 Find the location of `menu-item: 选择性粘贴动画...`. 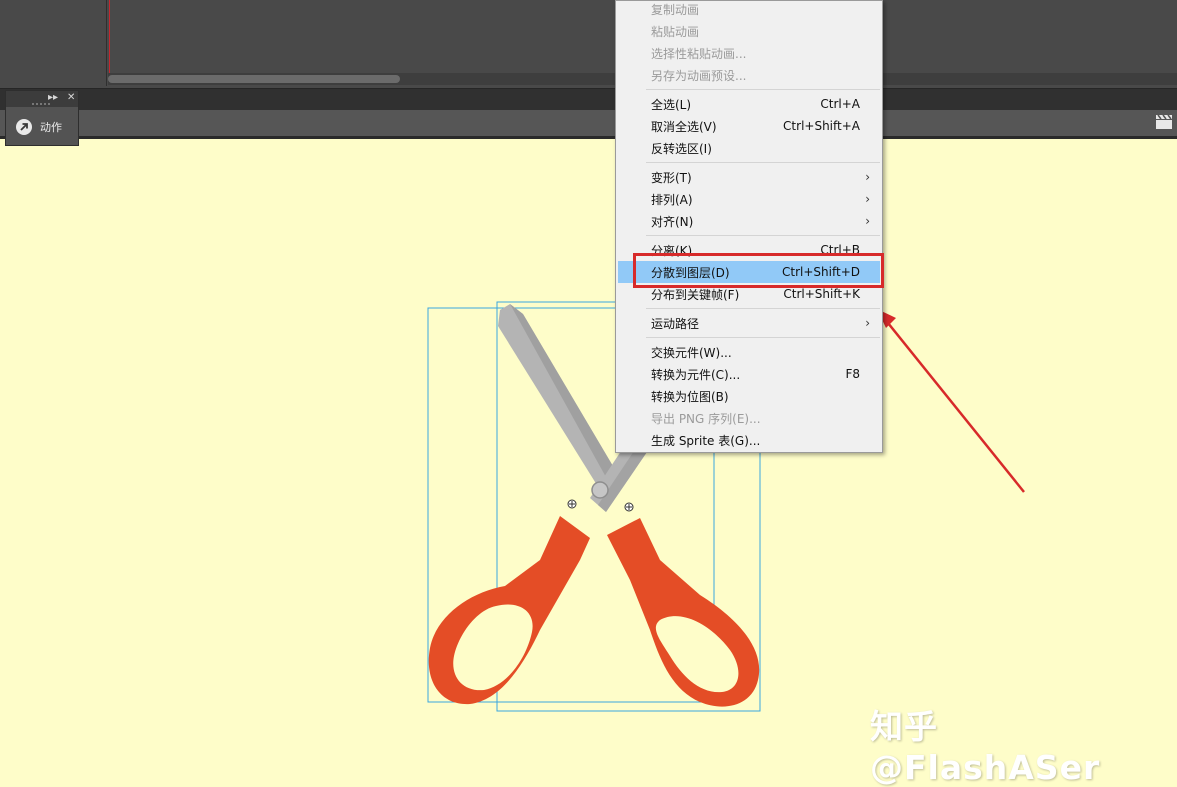

menu-item: 选择性粘贴动画... is located at coordinates (749, 53).